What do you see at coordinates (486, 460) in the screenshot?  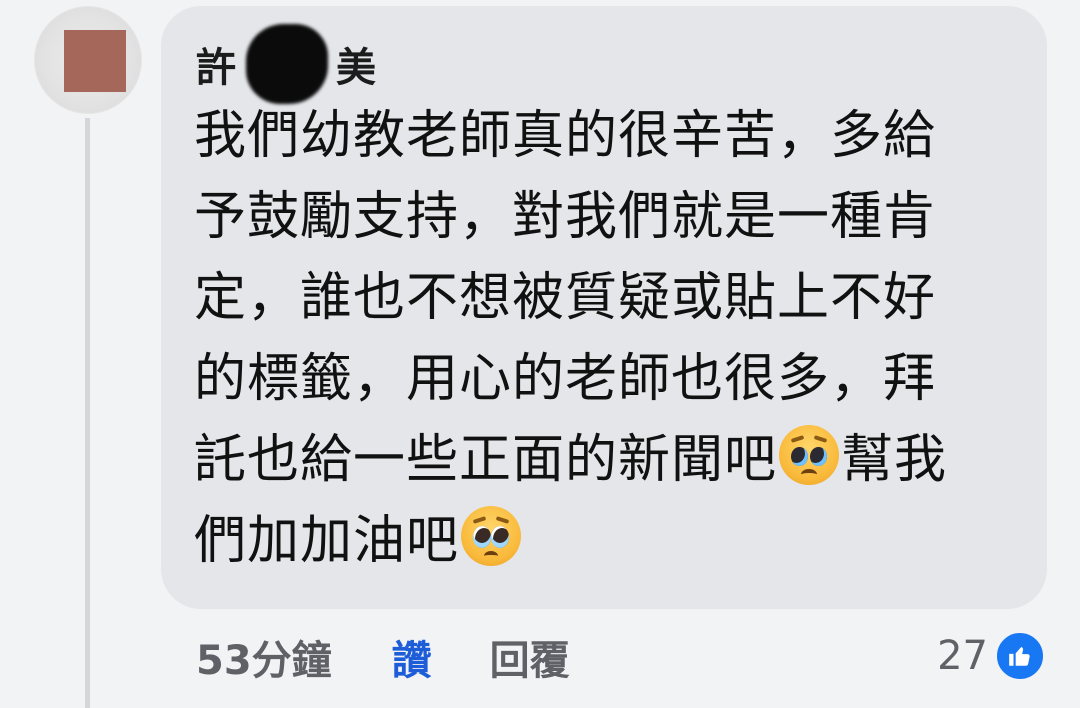 I see `comment-line-segment: 託也給一些正面的新聞吧` at bounding box center [486, 460].